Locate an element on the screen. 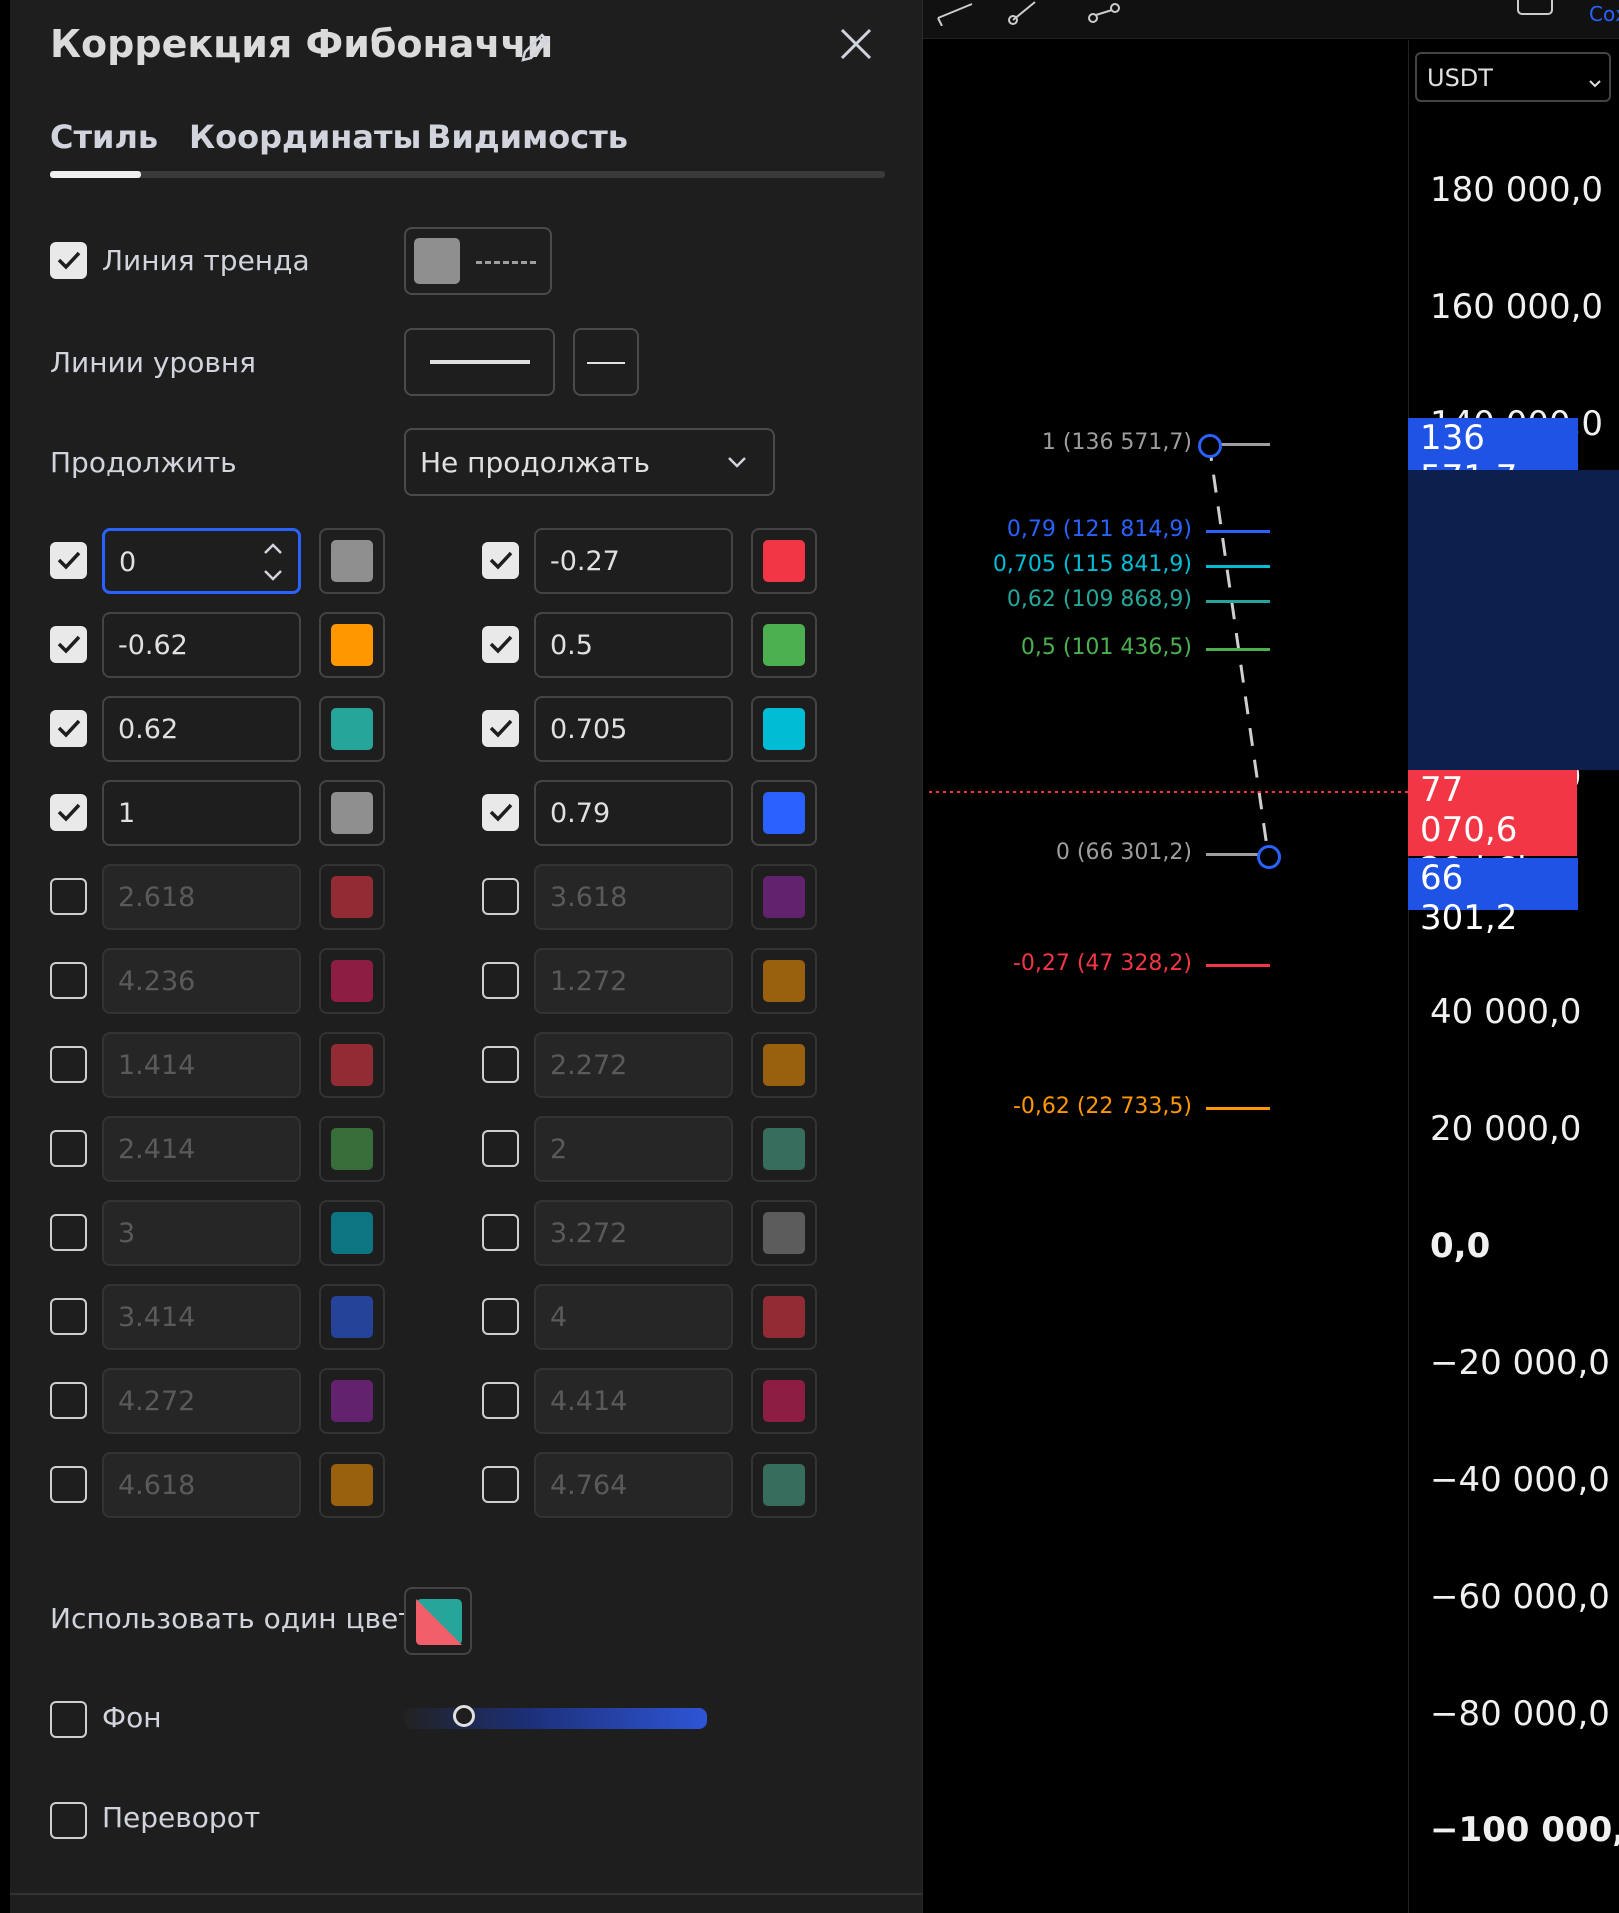 The height and width of the screenshot is (1913, 1619). level-value-input: 4.272 is located at coordinates (201, 1401).